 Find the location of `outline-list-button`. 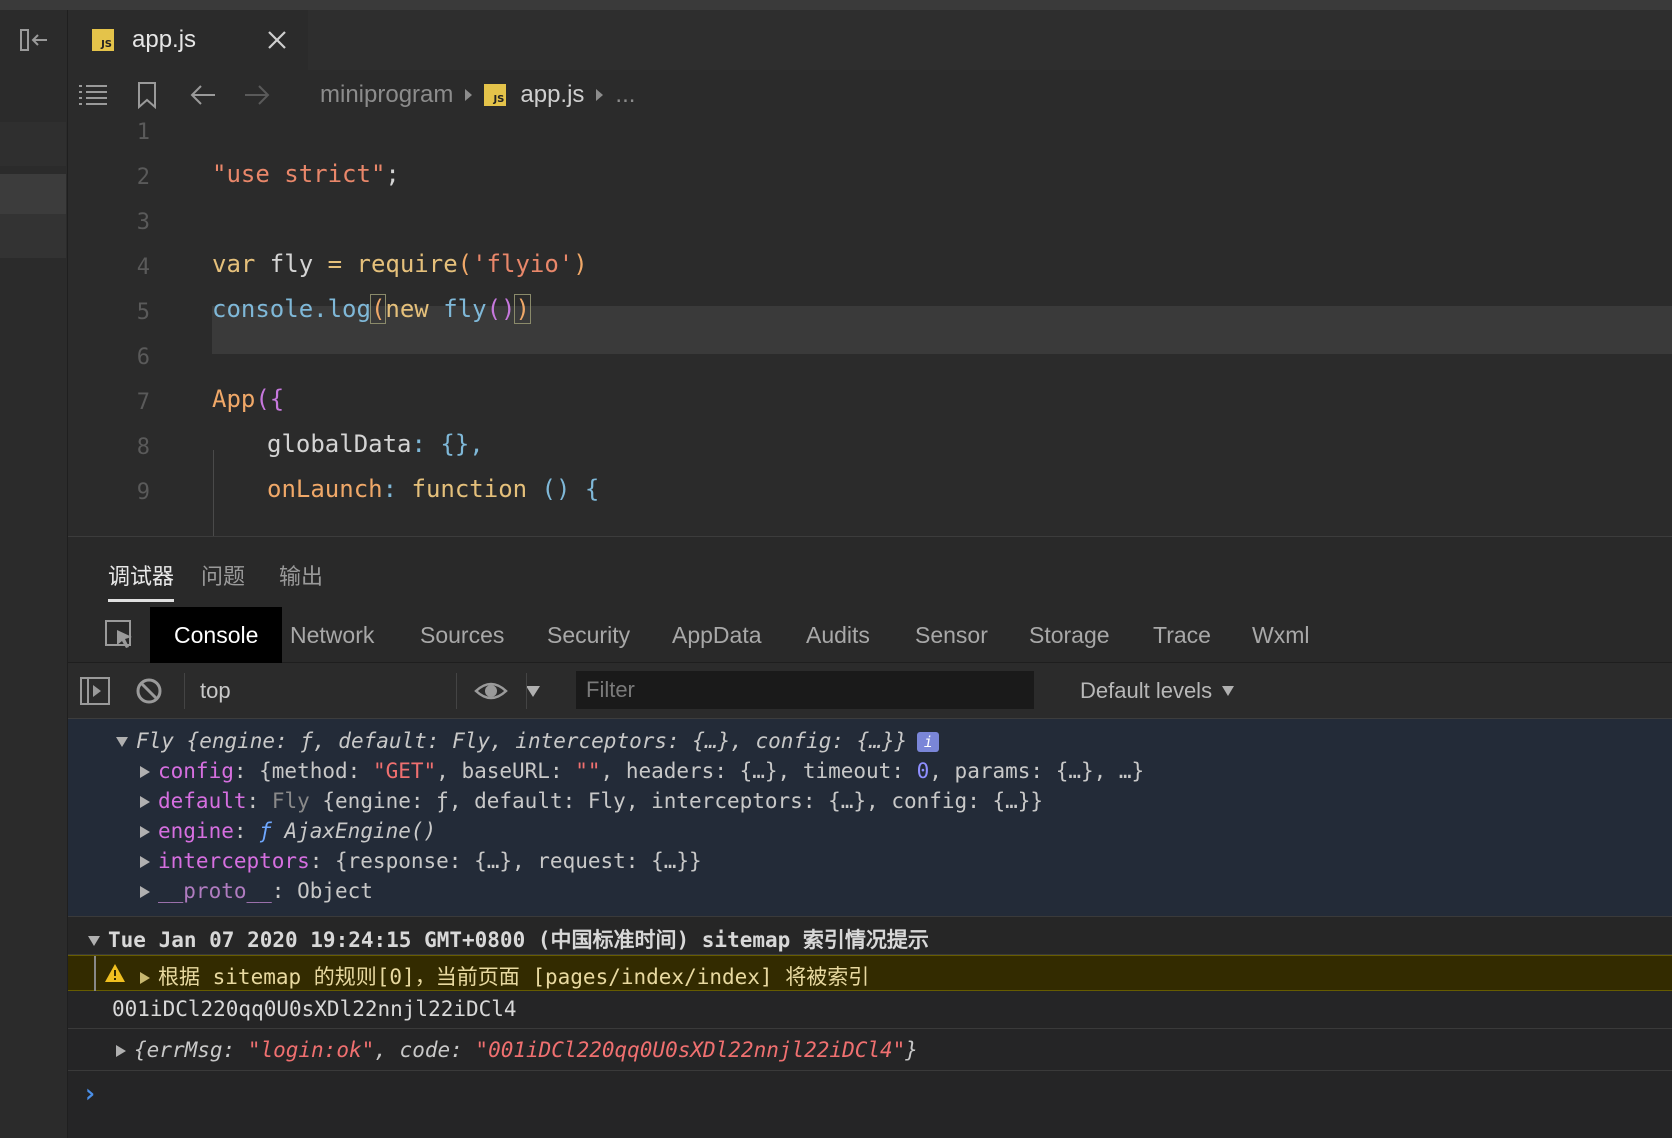

outline-list-button is located at coordinates (93, 95).